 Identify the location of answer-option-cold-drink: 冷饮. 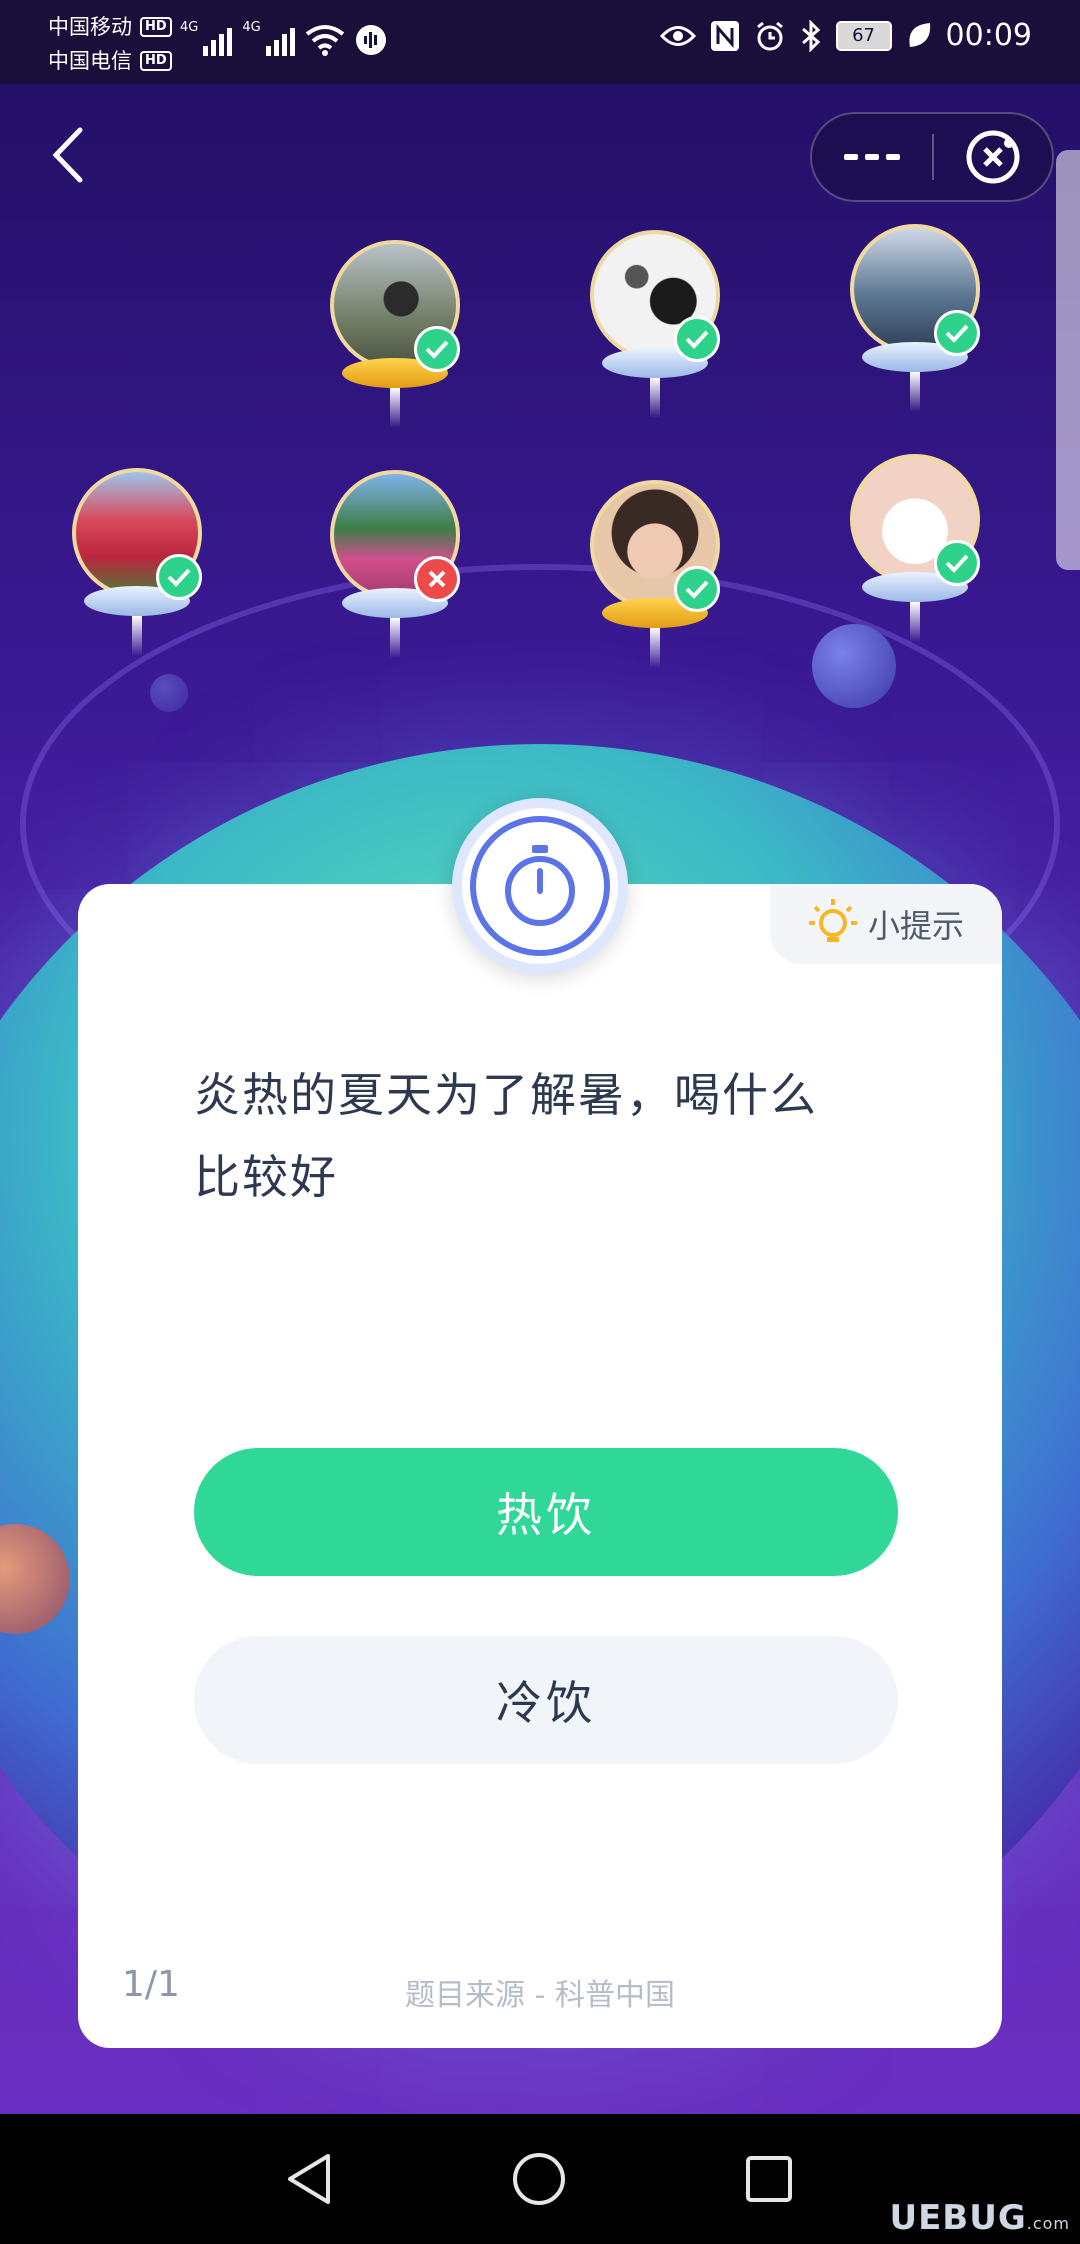
(546, 1700).